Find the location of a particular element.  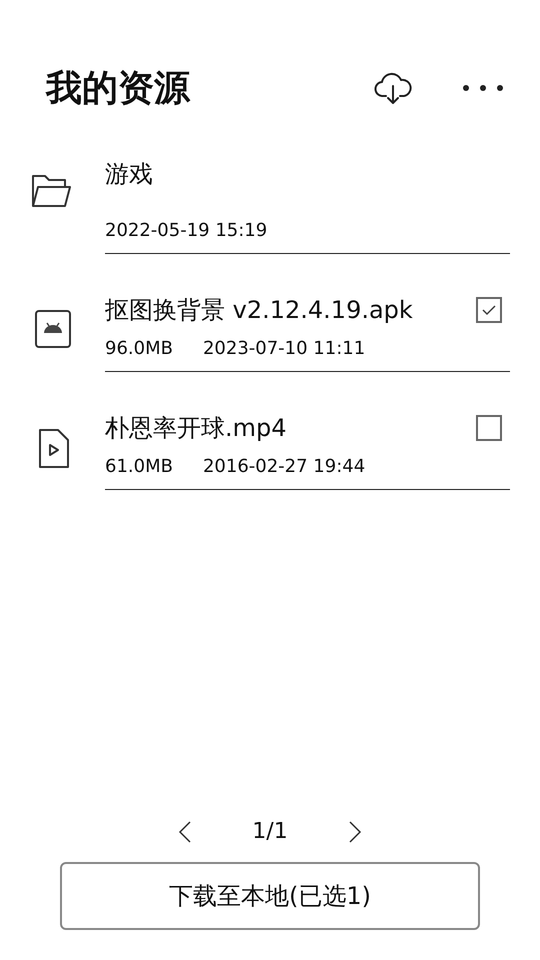

file-date: 2022-05-19 15:19 is located at coordinates (186, 230).